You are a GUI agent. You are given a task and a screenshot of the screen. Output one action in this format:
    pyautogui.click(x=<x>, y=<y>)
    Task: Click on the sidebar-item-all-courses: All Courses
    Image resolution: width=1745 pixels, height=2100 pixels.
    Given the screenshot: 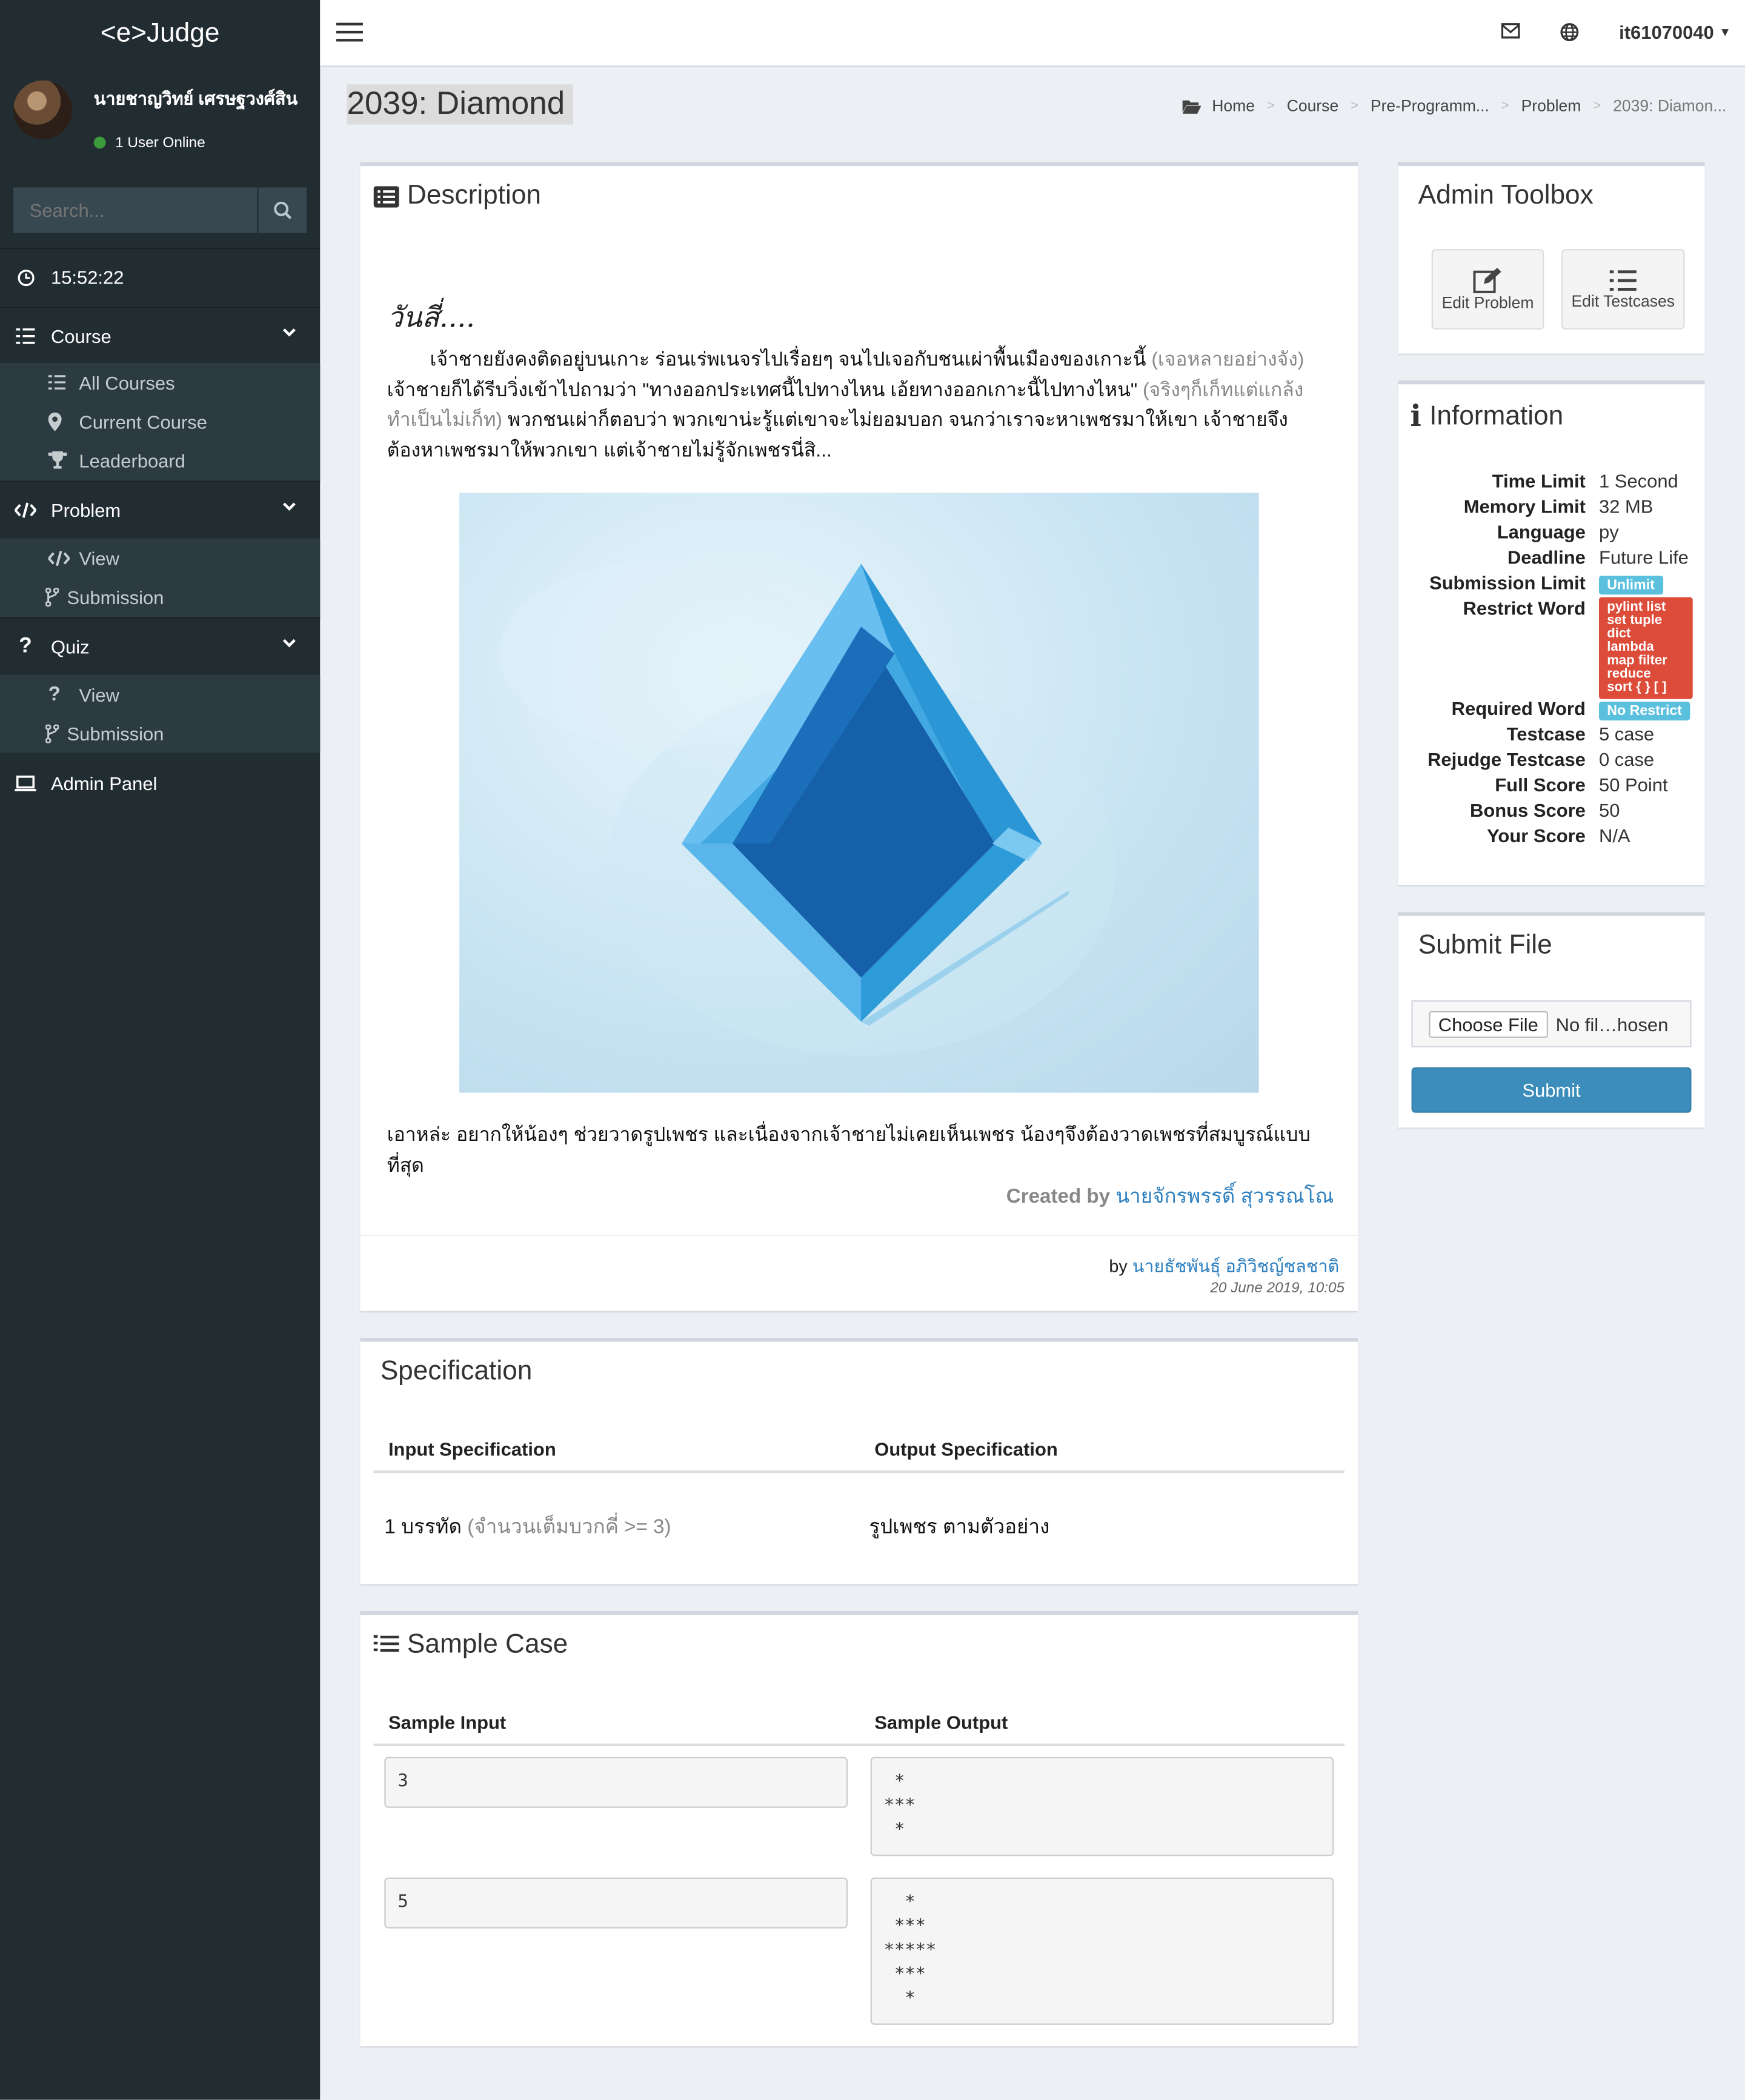 What is the action you would take?
    pyautogui.click(x=160, y=382)
    